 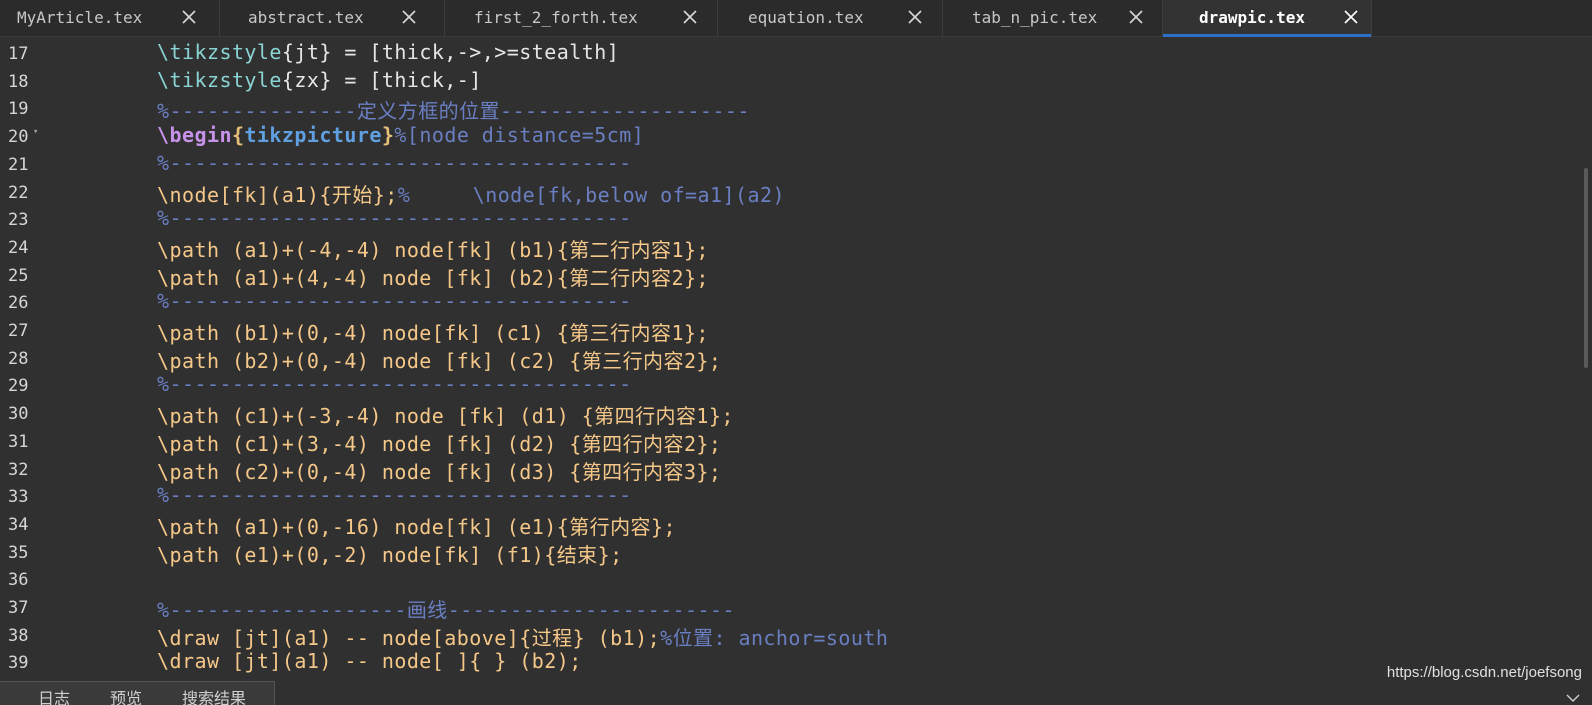 I want to click on code-text: \draw [jt](a1) -- node[ ]{ } (b2);, so click(x=369, y=661).